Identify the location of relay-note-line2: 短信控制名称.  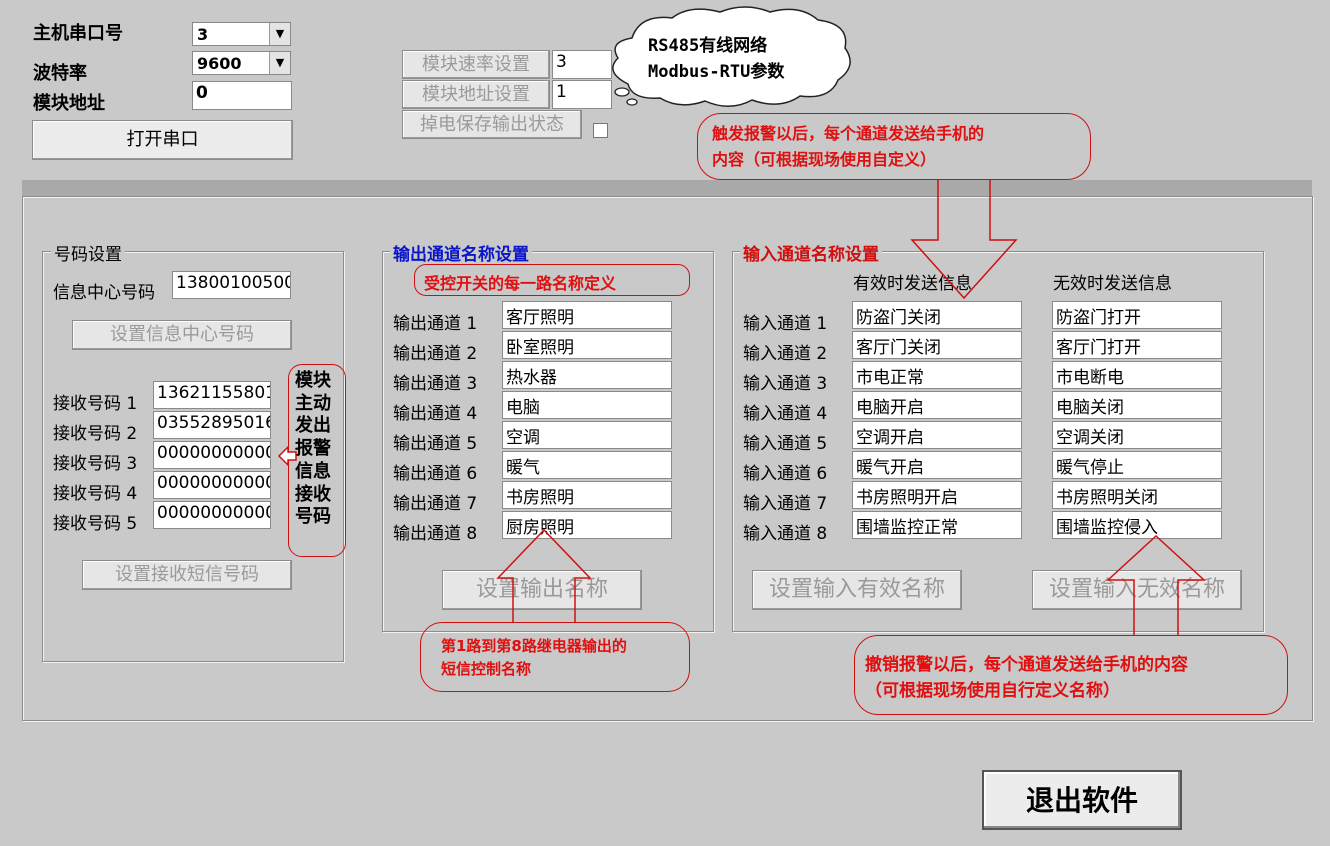
(486, 669).